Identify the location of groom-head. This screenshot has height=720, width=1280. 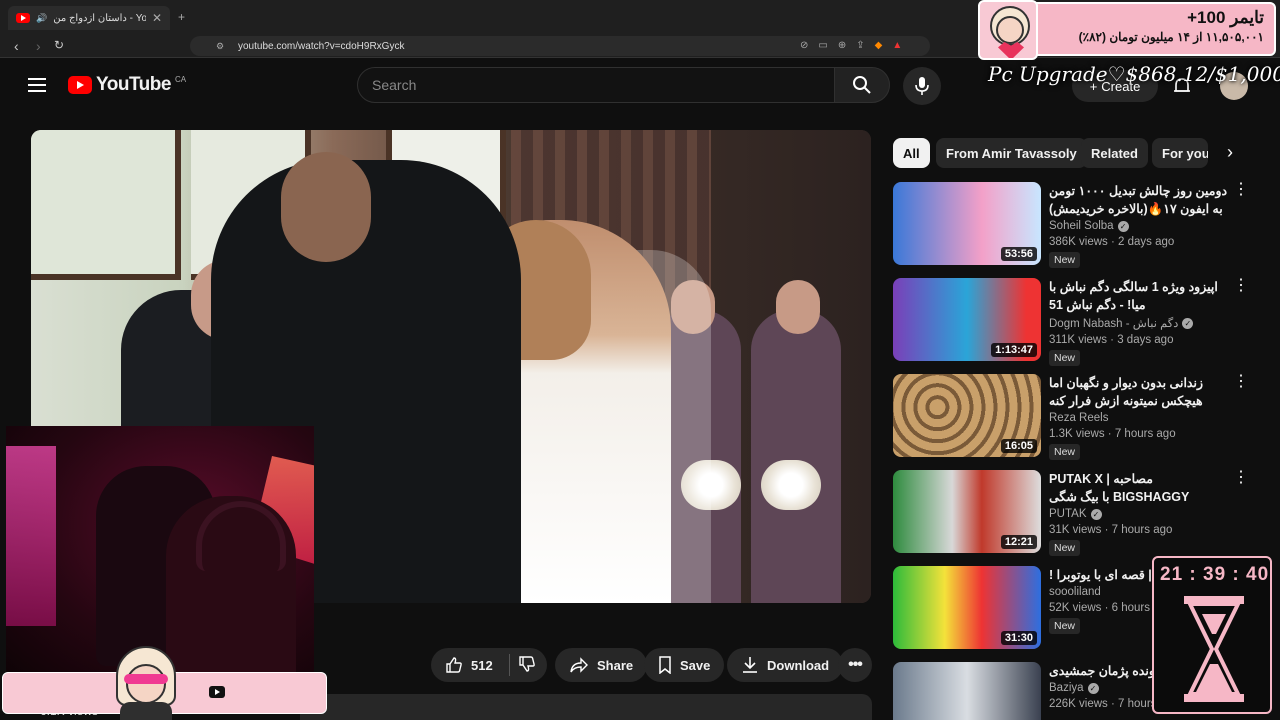
(326, 207).